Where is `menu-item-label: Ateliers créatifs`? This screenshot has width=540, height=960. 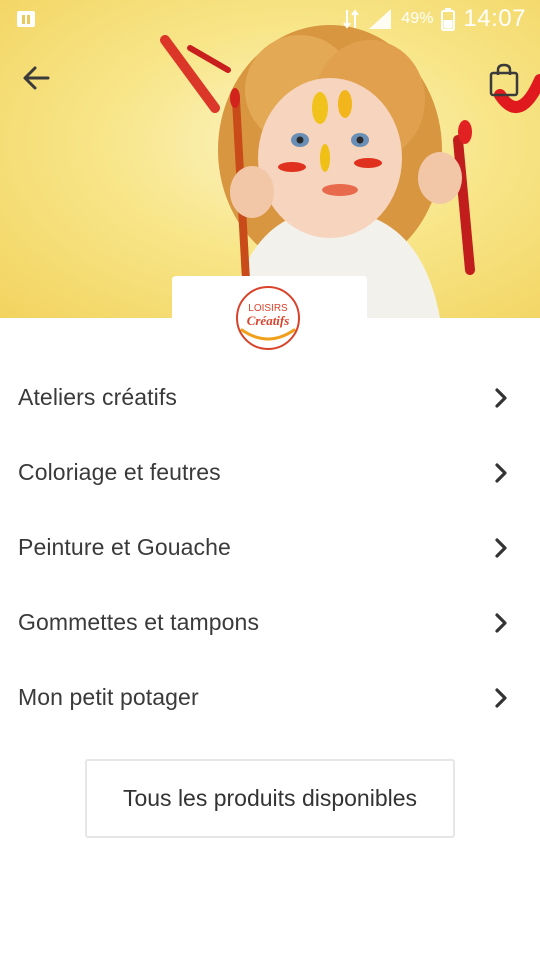 menu-item-label: Ateliers créatifs is located at coordinates (97, 397).